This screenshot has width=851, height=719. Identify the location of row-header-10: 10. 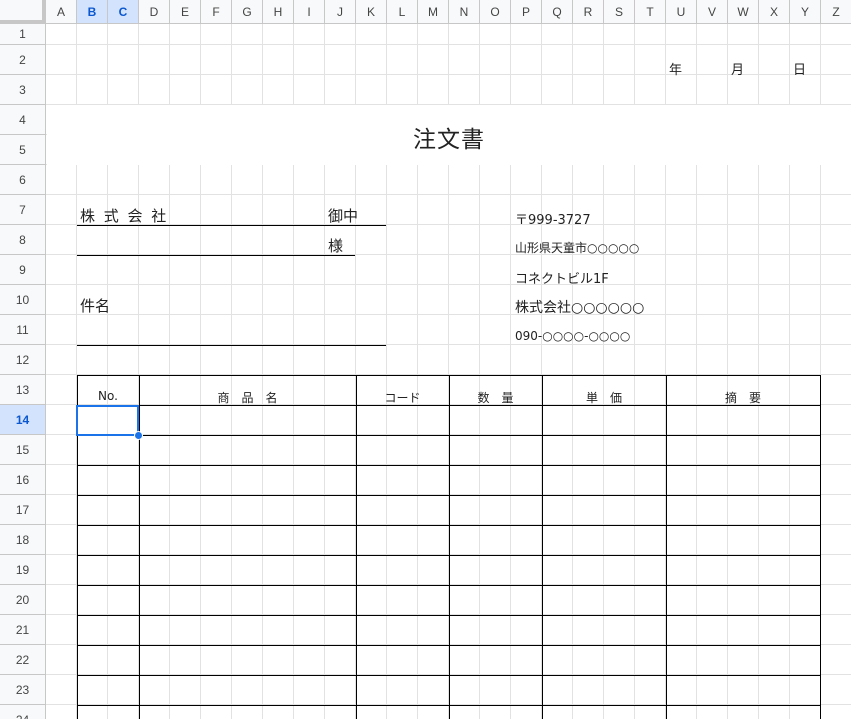
(23, 300).